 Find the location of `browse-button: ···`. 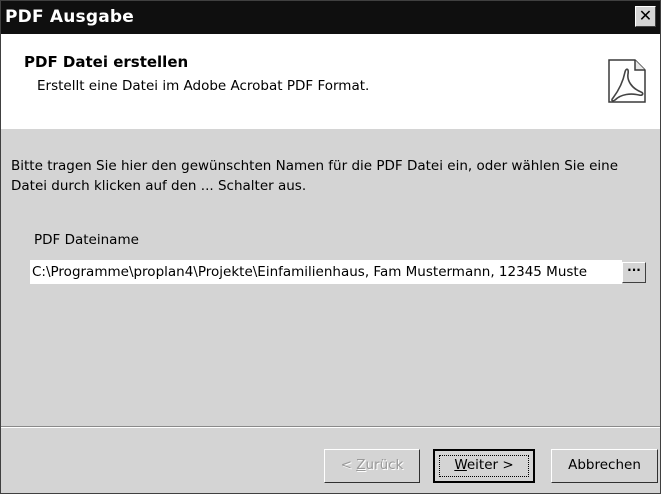

browse-button: ··· is located at coordinates (634, 272).